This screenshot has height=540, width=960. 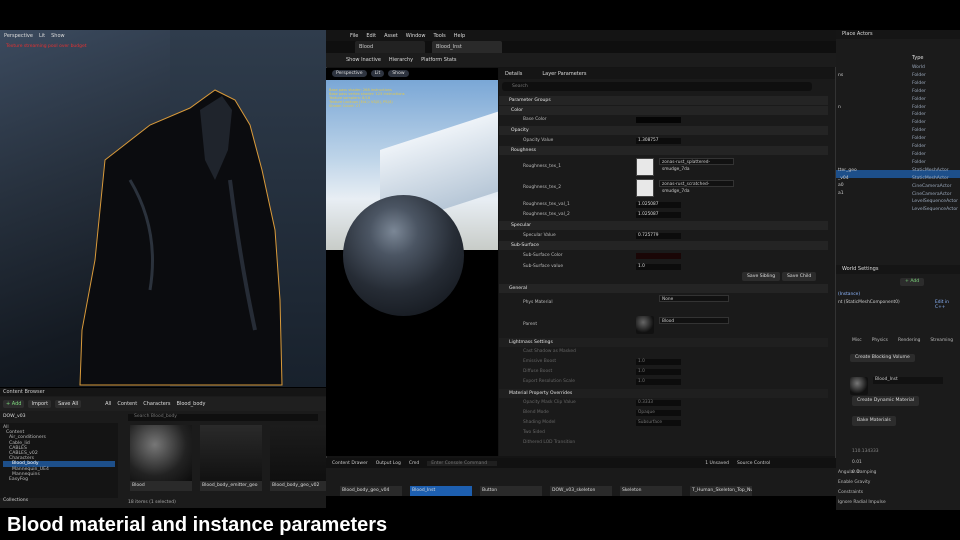 What do you see at coordinates (658, 423) in the screenshot?
I see `ov-field: Subsurface` at bounding box center [658, 423].